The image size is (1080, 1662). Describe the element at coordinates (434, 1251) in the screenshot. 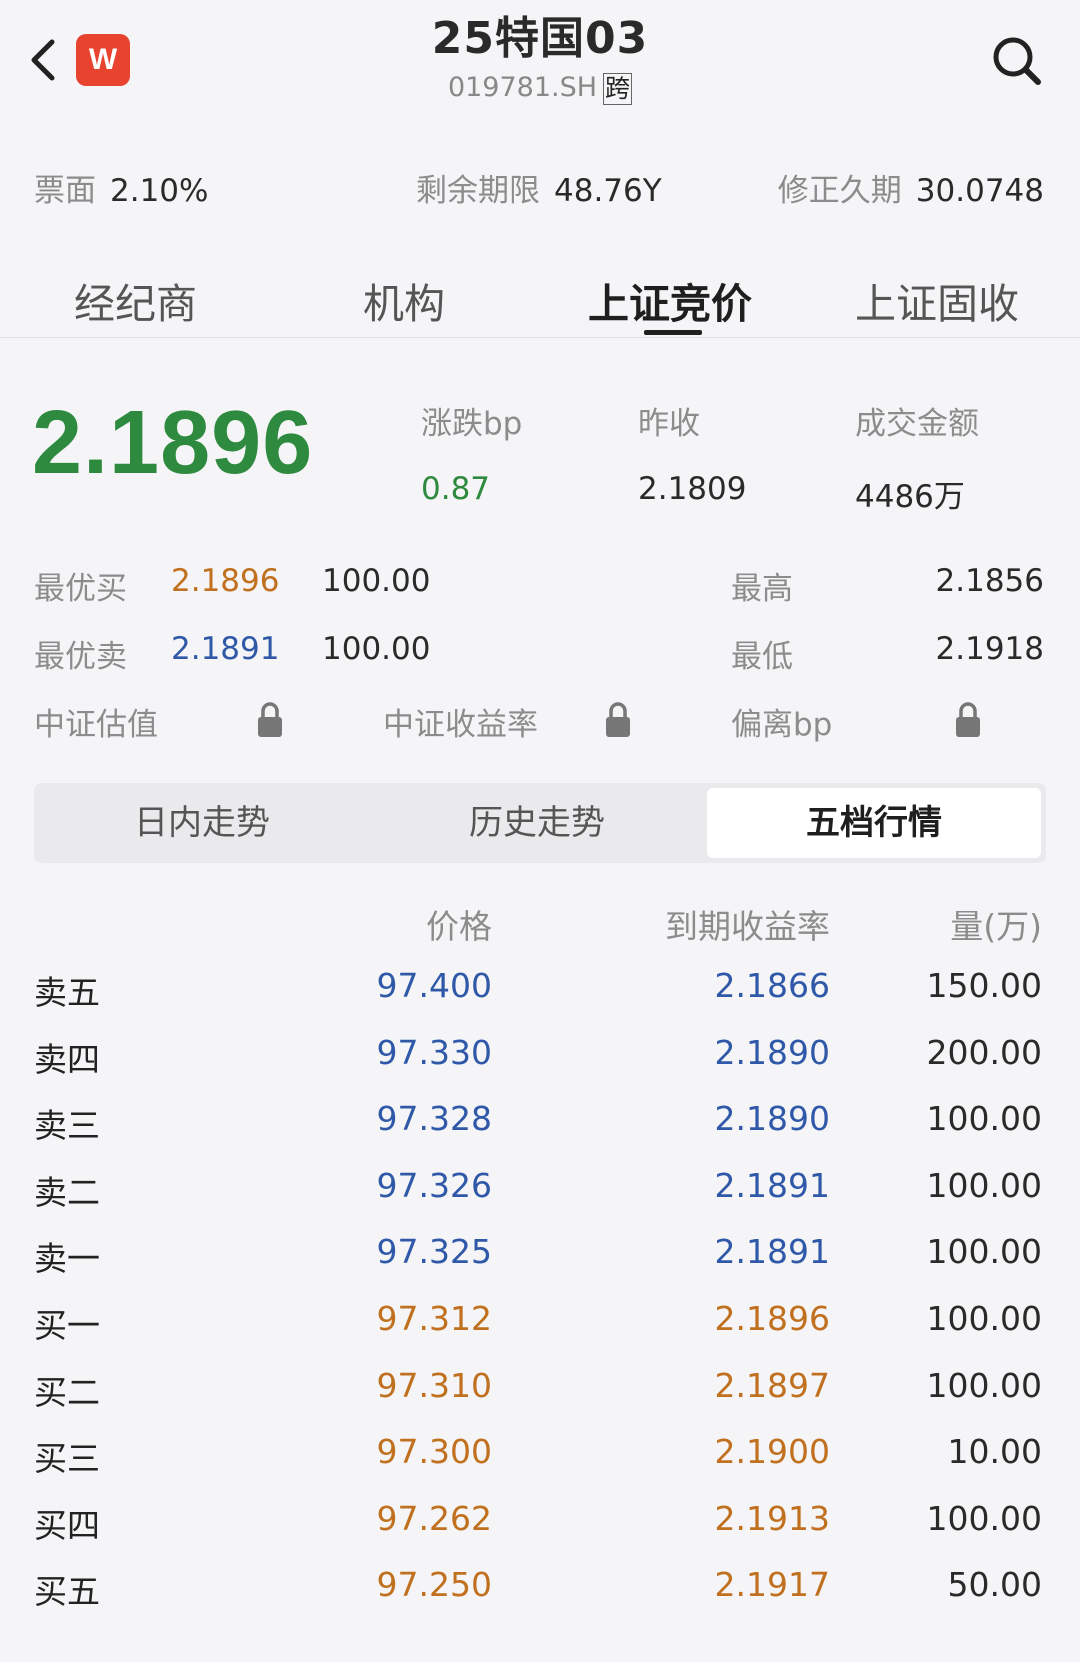

I see `price-cell: 97.325` at that location.